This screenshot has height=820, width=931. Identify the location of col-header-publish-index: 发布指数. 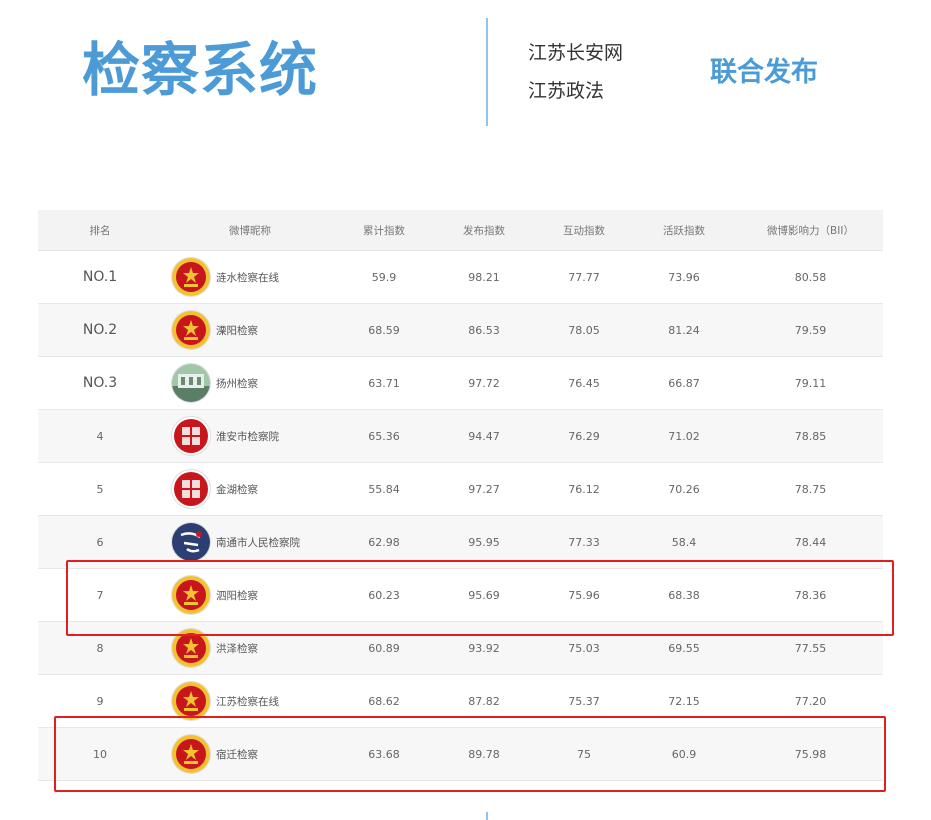
(484, 230).